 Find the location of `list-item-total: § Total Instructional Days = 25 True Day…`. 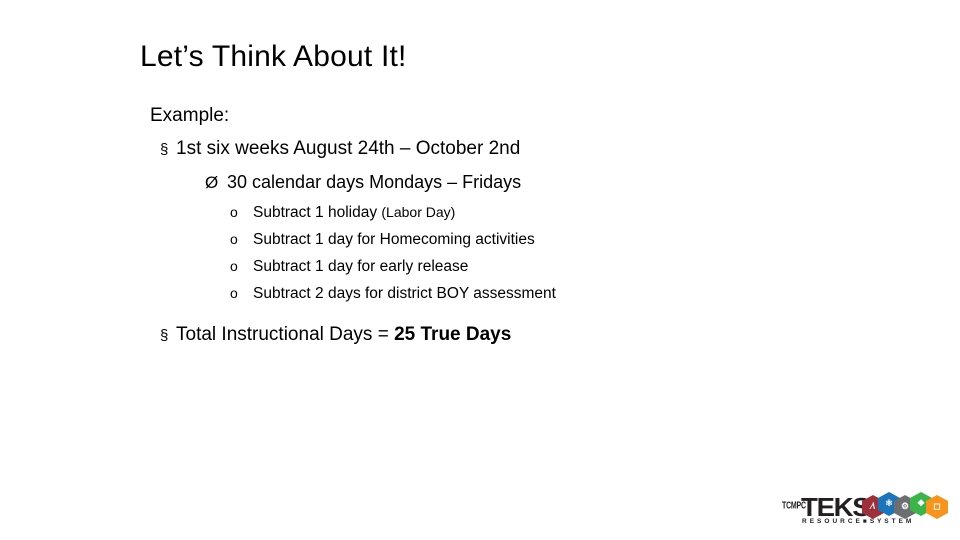

list-item-total: § Total Instructional Days = 25 True Day… is located at coordinates (510, 335).